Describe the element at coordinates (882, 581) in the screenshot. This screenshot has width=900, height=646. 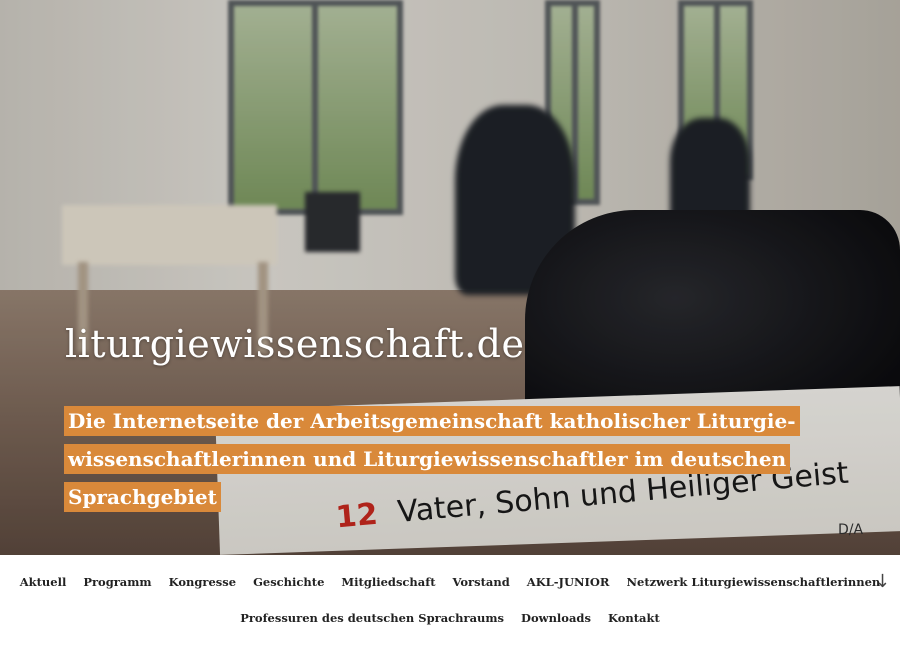
I see `arrow-down-icon: ↓` at that location.